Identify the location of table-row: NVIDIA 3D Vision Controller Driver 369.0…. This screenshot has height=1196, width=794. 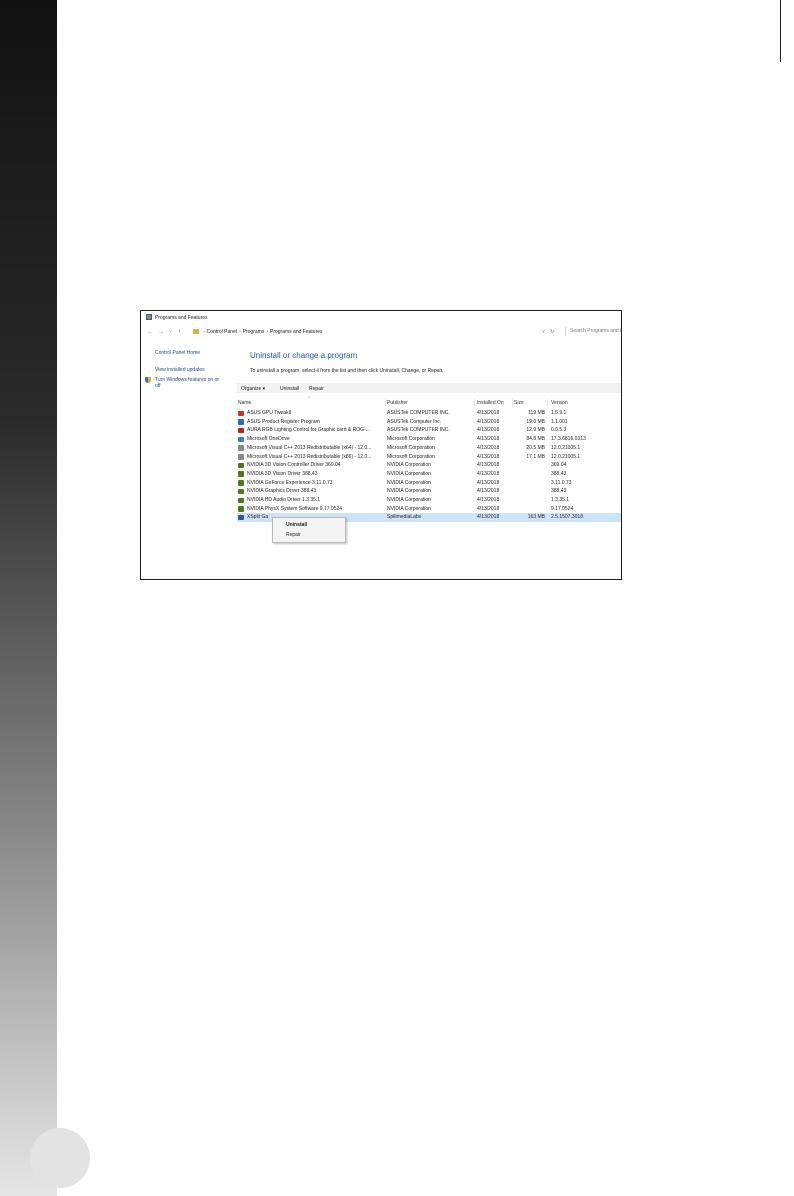
(429, 465).